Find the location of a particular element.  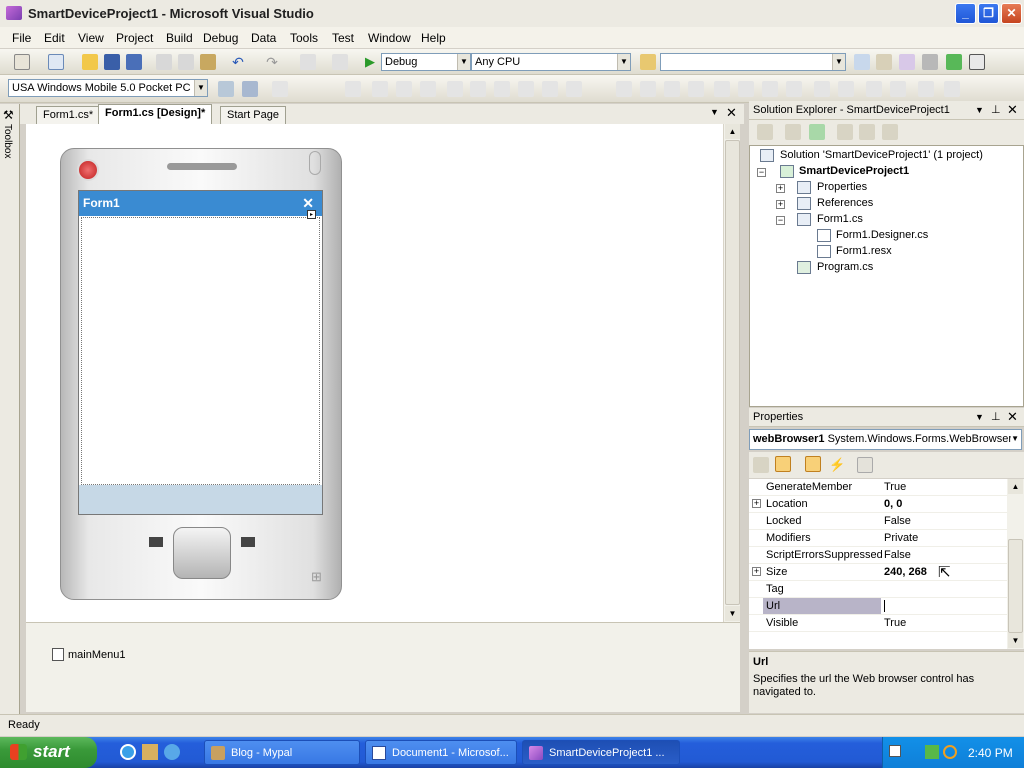

main-menu-component-label: mainMenu1 is located at coordinates (96, 655).